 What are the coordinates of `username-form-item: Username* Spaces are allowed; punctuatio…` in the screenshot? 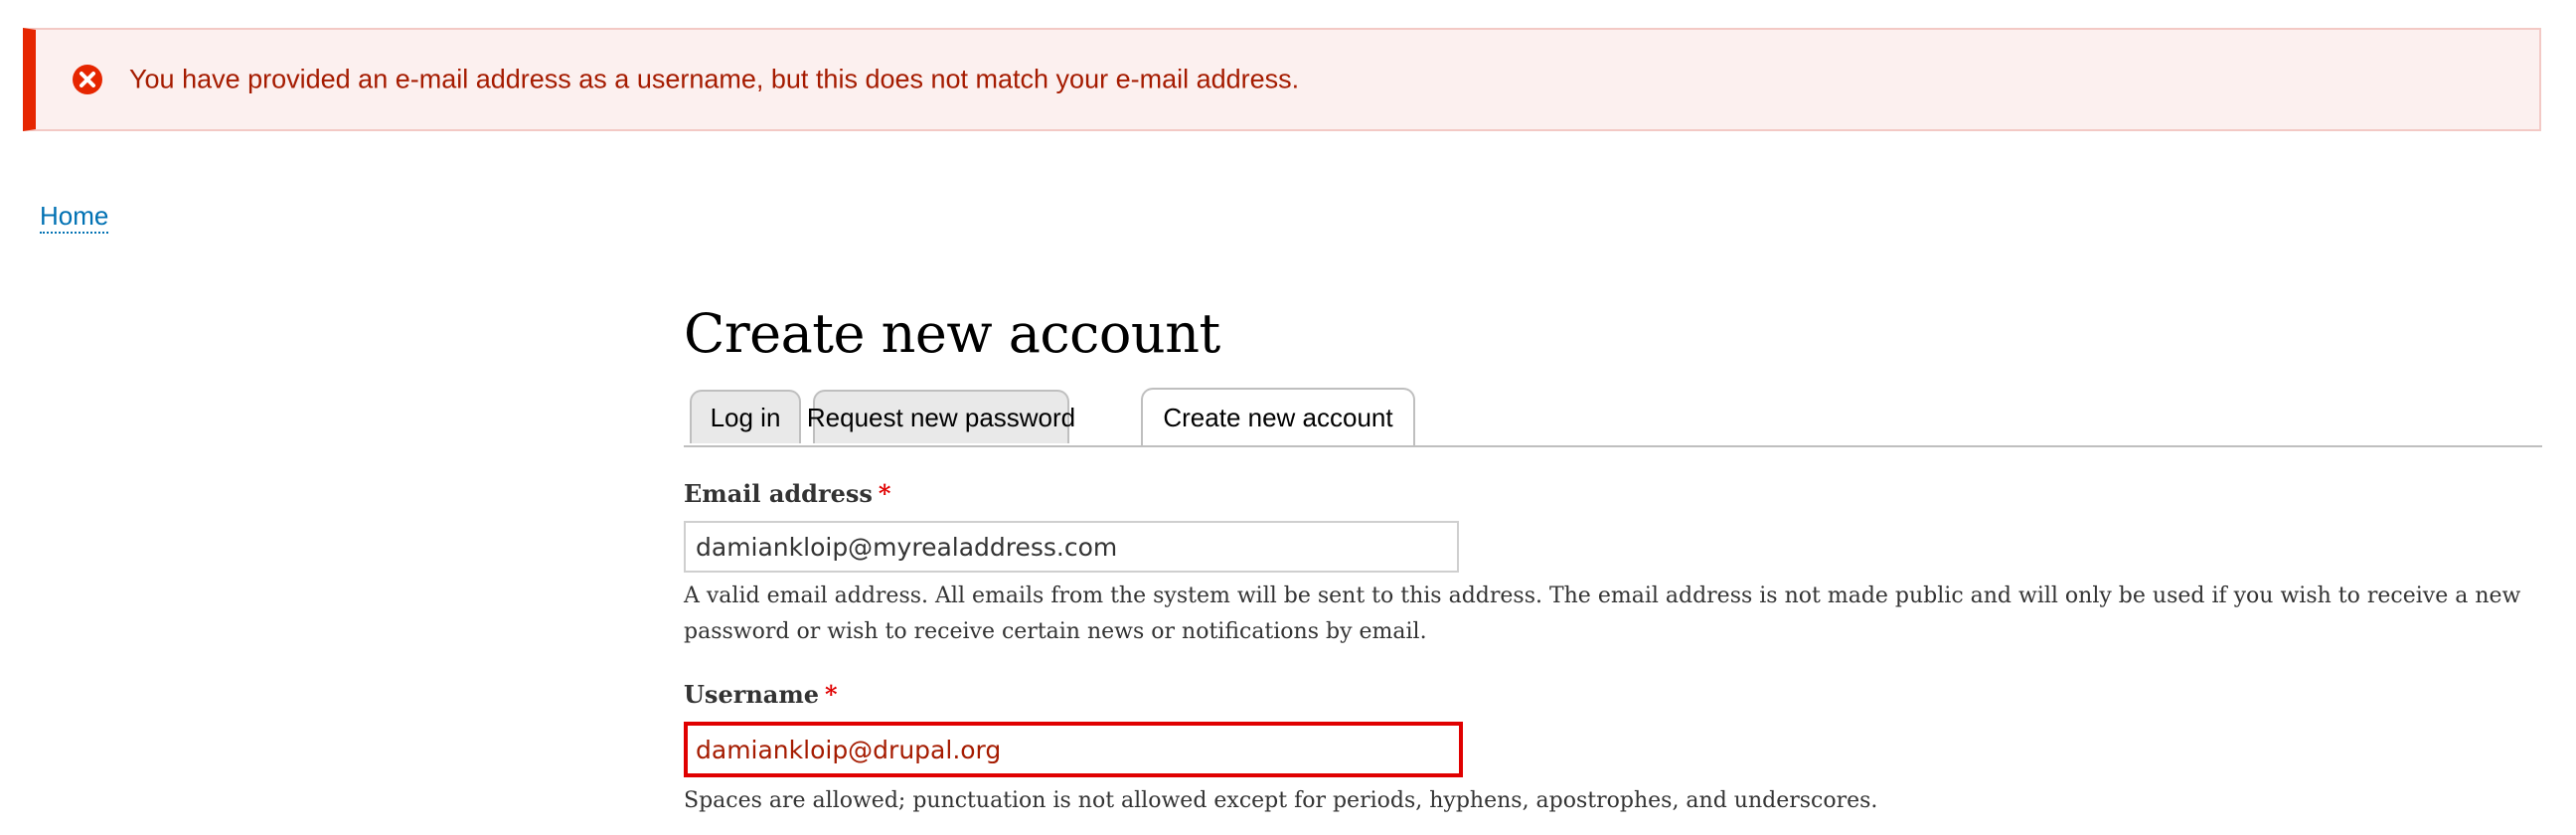 It's located at (1608, 748).